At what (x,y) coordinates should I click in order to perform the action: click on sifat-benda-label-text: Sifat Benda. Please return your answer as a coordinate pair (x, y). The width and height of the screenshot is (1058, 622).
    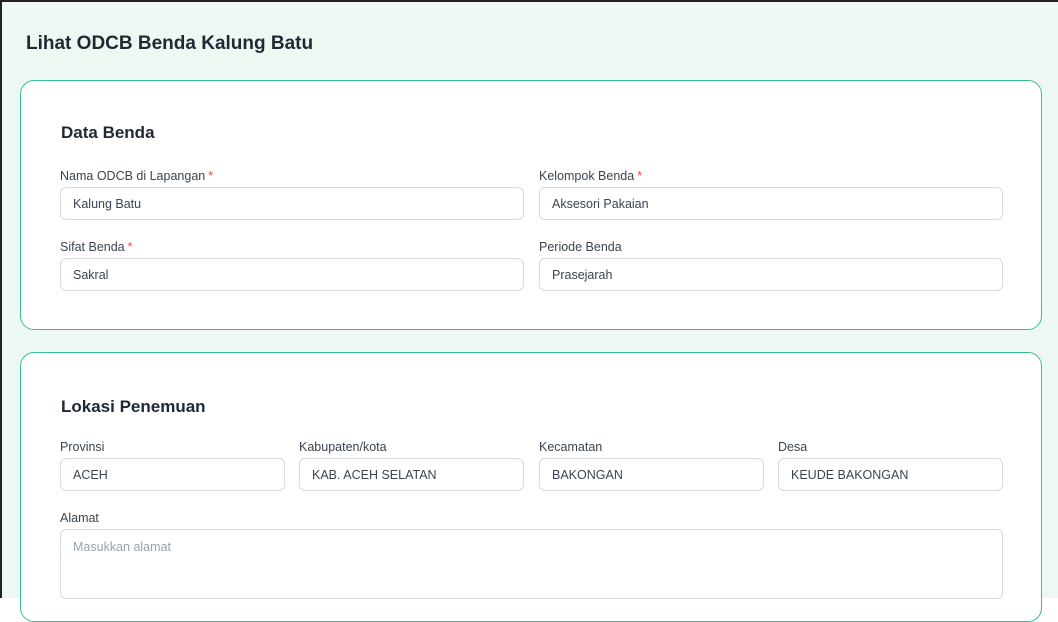
    Looking at the image, I should click on (92, 247).